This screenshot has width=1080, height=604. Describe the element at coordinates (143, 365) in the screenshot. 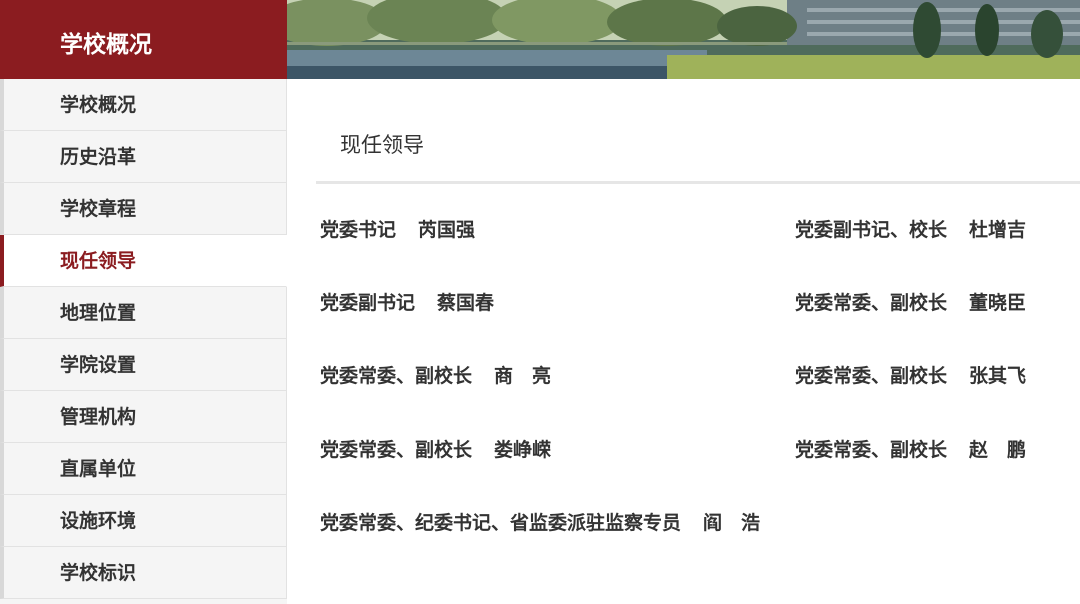

I see `sidebar-item-colleges: 学院设置` at that location.